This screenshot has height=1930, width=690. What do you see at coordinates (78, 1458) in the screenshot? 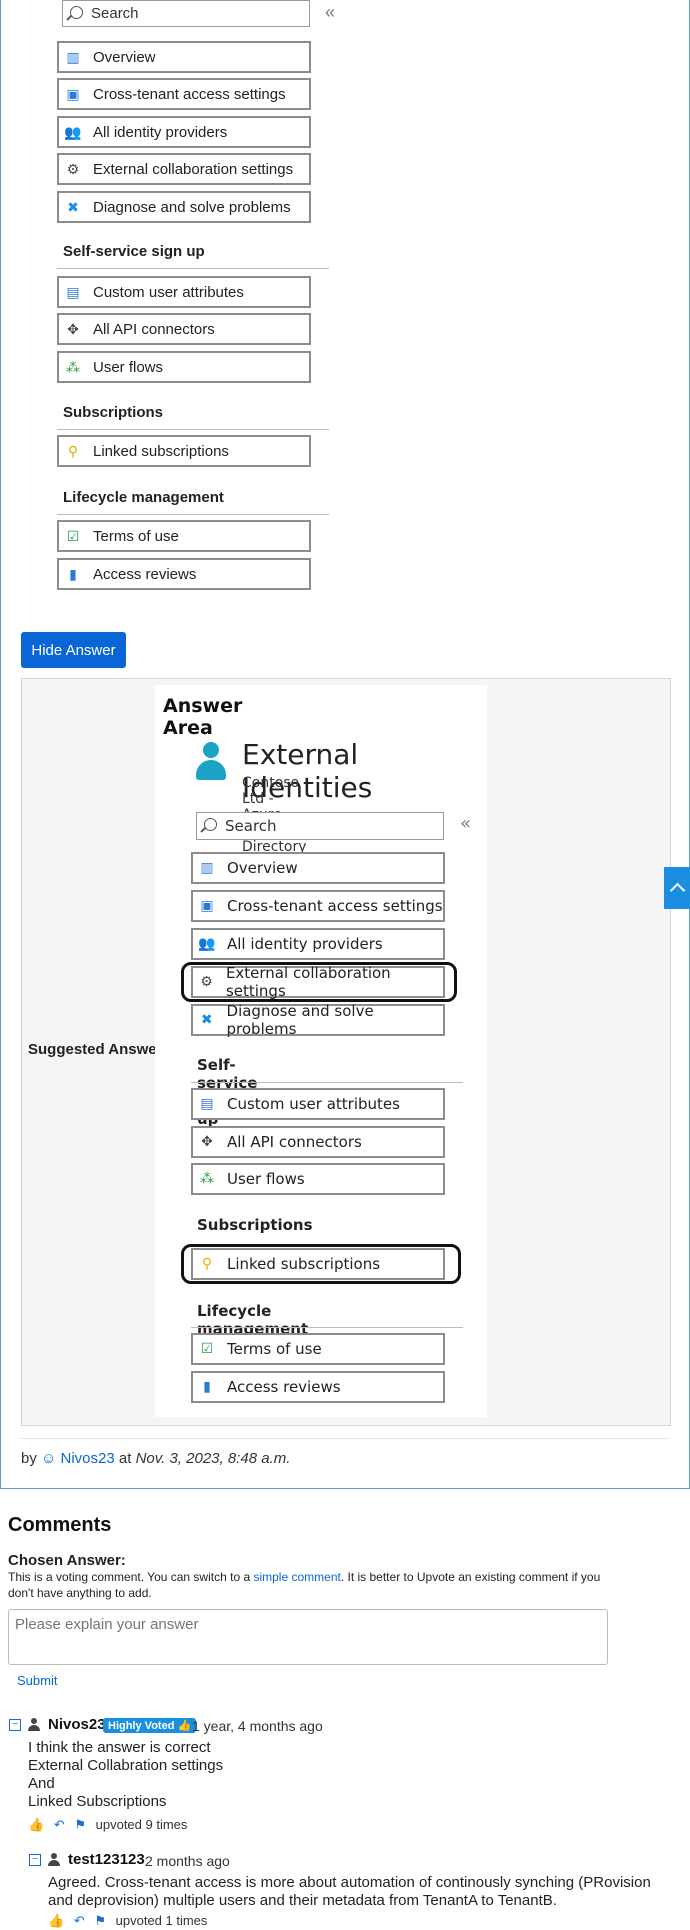
I see `author-link: ☺ Nivos23` at bounding box center [78, 1458].